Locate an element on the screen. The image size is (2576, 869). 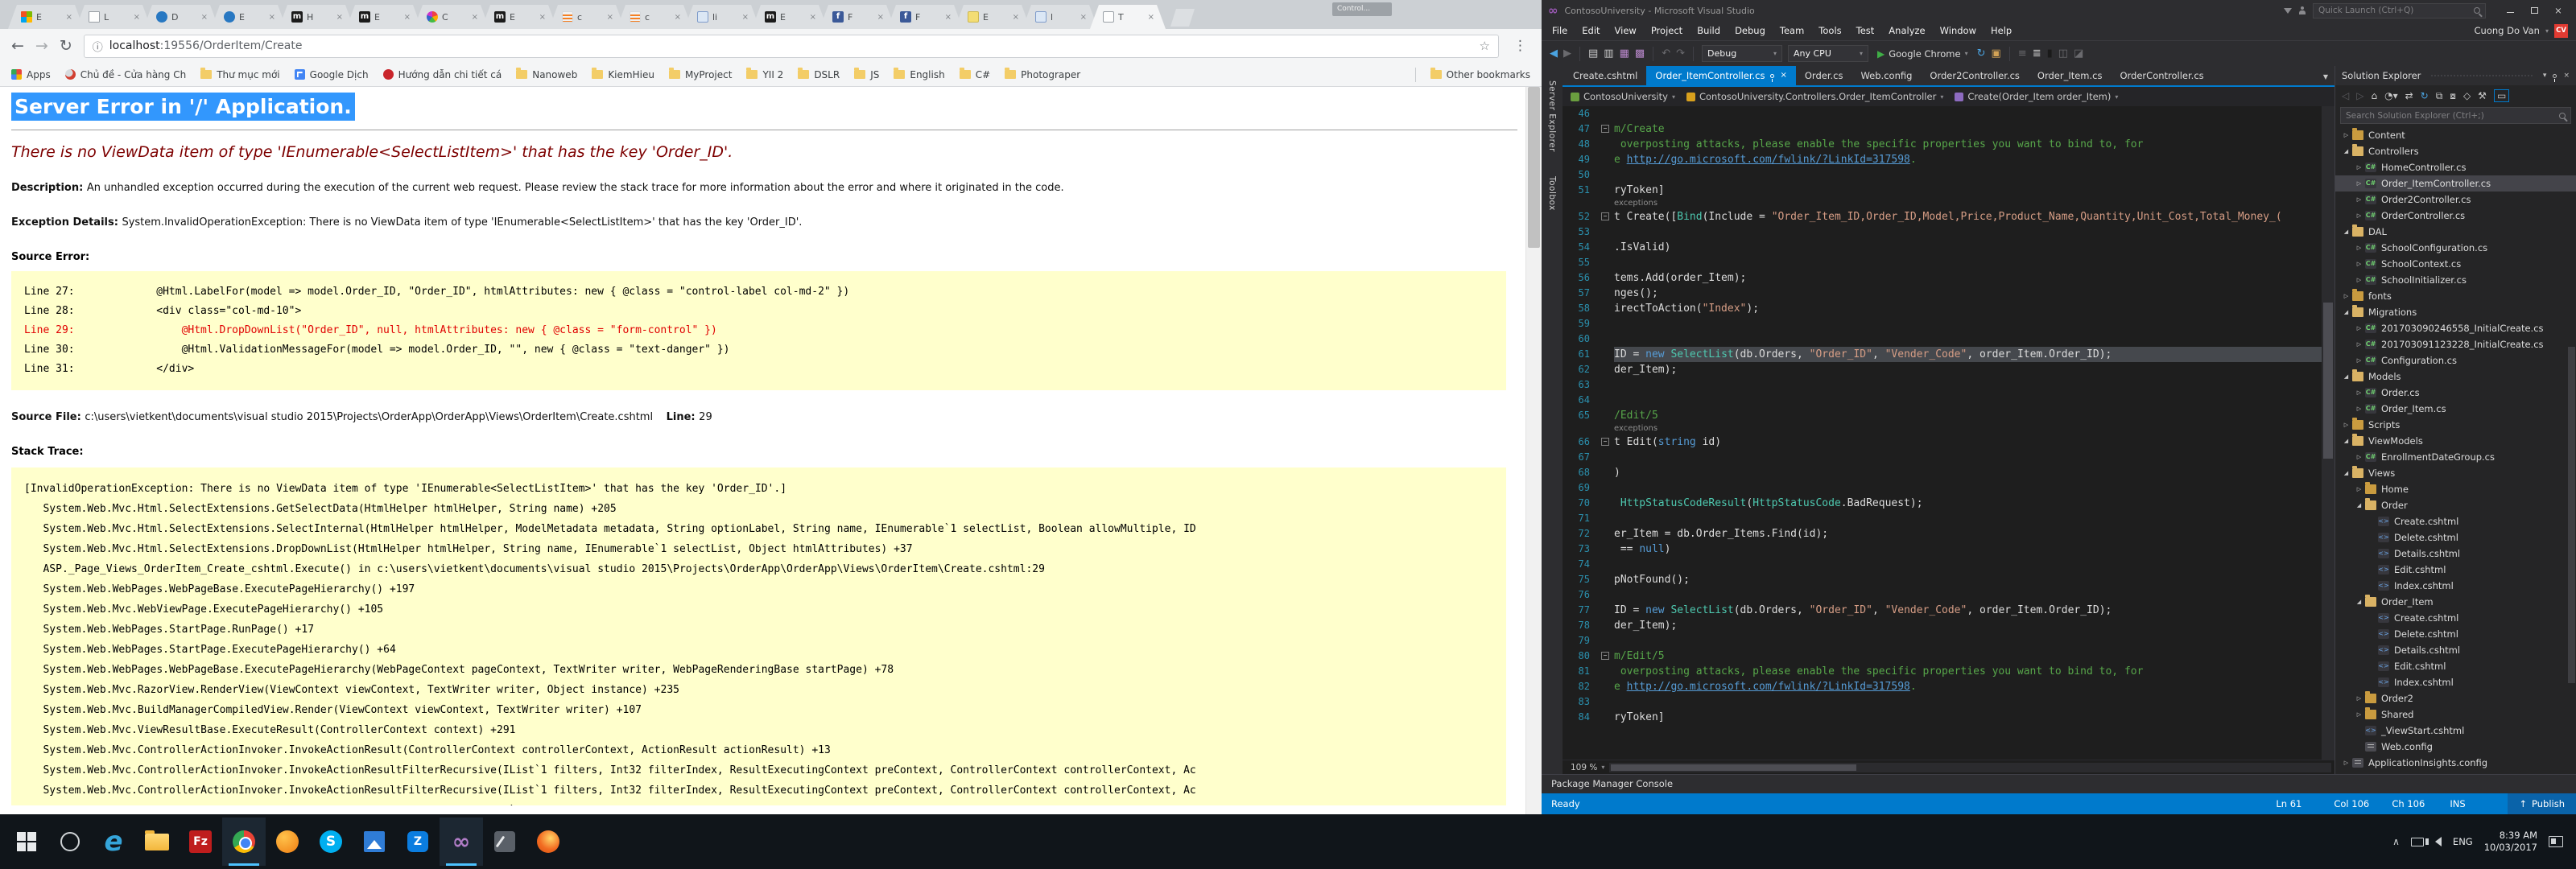
browser-tab: f F × is located at coordinates (857, 17).